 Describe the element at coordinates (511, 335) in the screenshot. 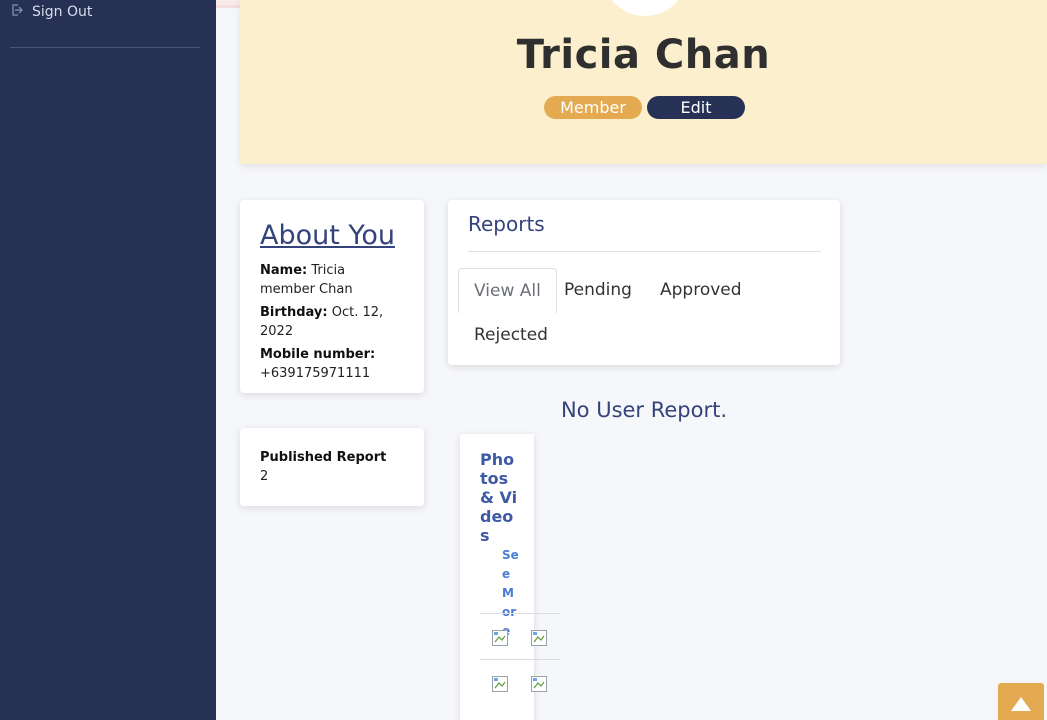

I see `tab-rejected: Rejected` at that location.